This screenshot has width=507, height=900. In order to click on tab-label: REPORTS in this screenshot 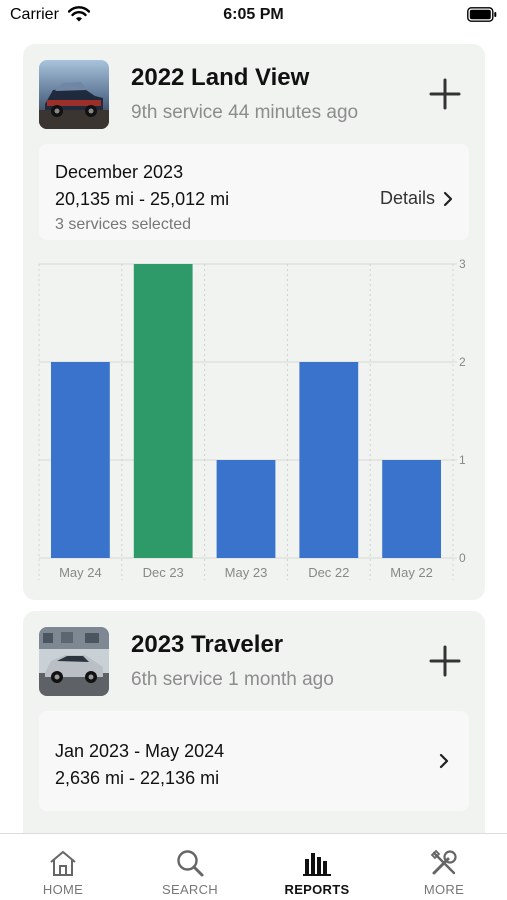, I will do `click(317, 889)`.